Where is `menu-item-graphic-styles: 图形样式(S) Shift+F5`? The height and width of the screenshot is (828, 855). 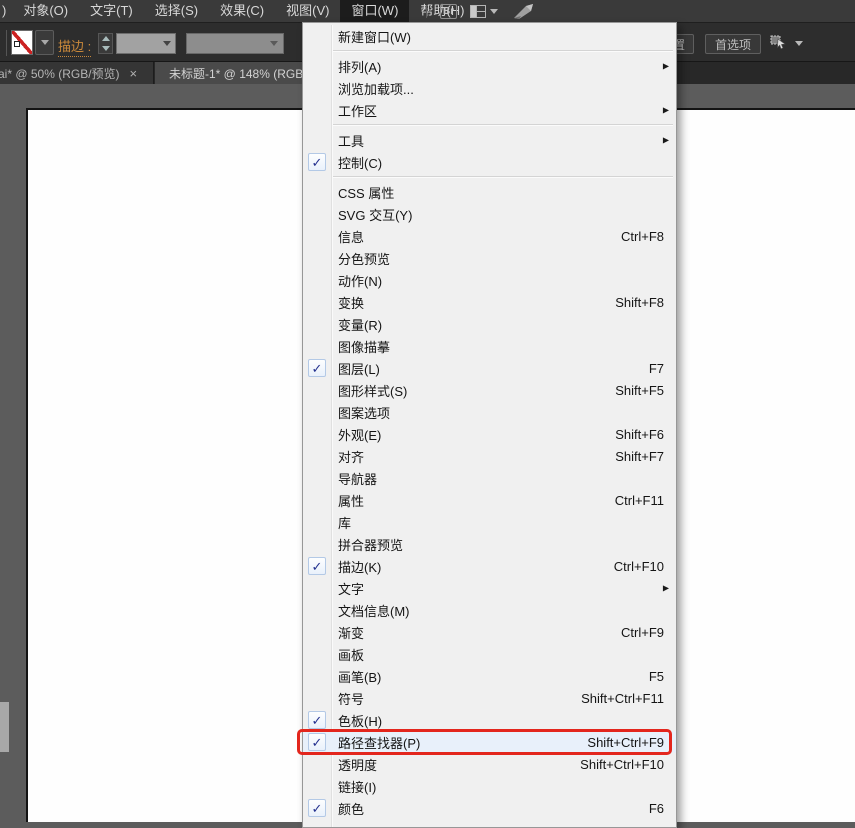 menu-item-graphic-styles: 图形样式(S) Shift+F5 is located at coordinates (489, 390).